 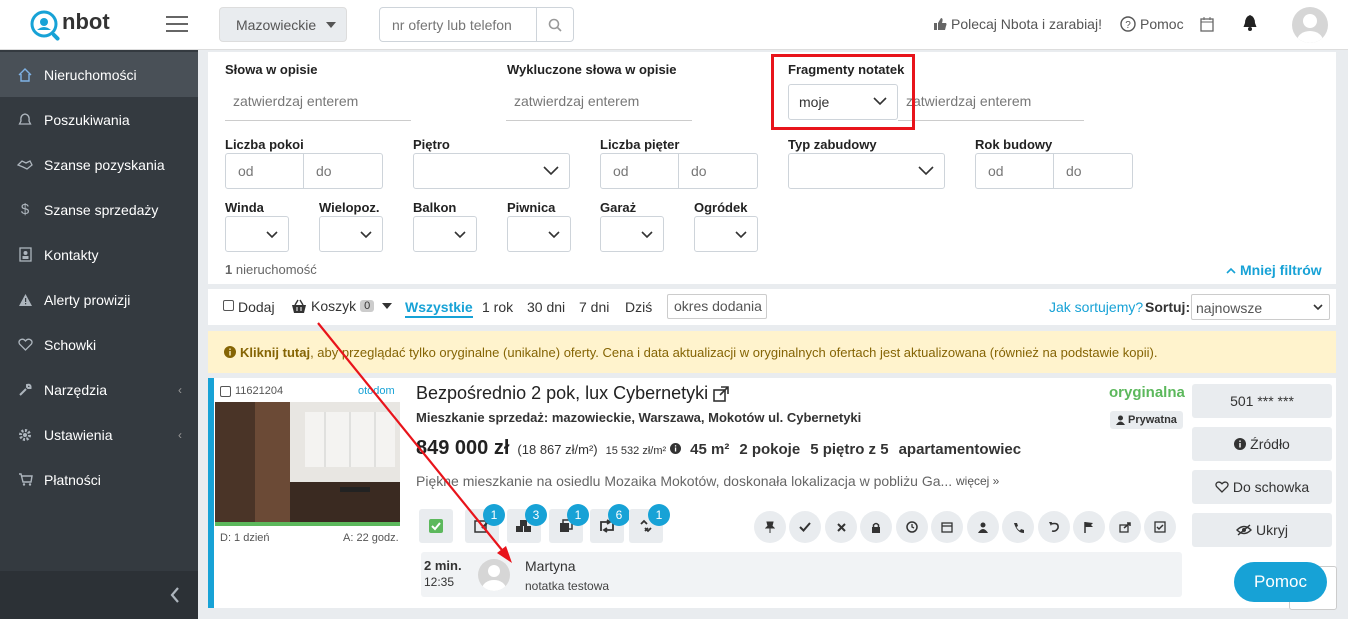 I want to click on hide-button: Ukryj, so click(x=1262, y=530).